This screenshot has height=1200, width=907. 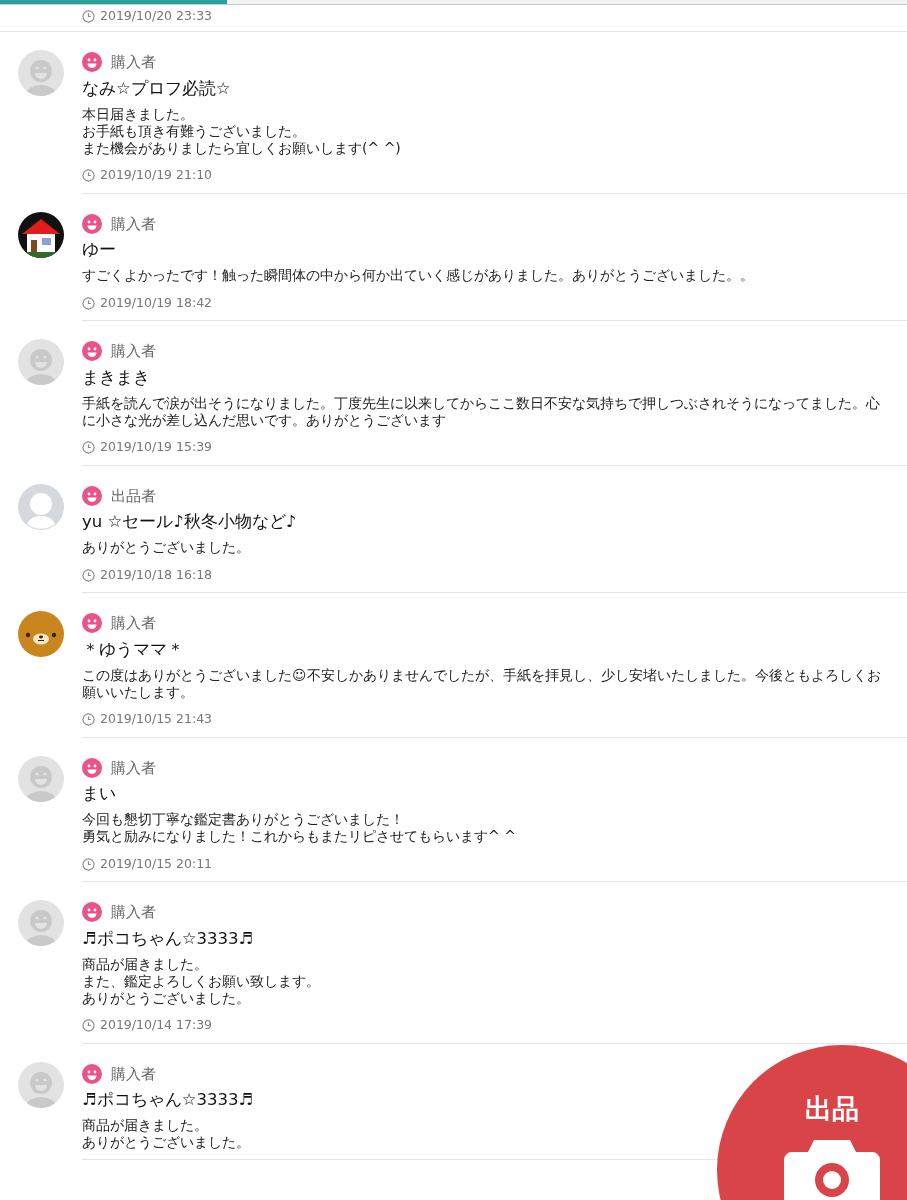 What do you see at coordinates (832, 1169) in the screenshot?
I see `camera-icon` at bounding box center [832, 1169].